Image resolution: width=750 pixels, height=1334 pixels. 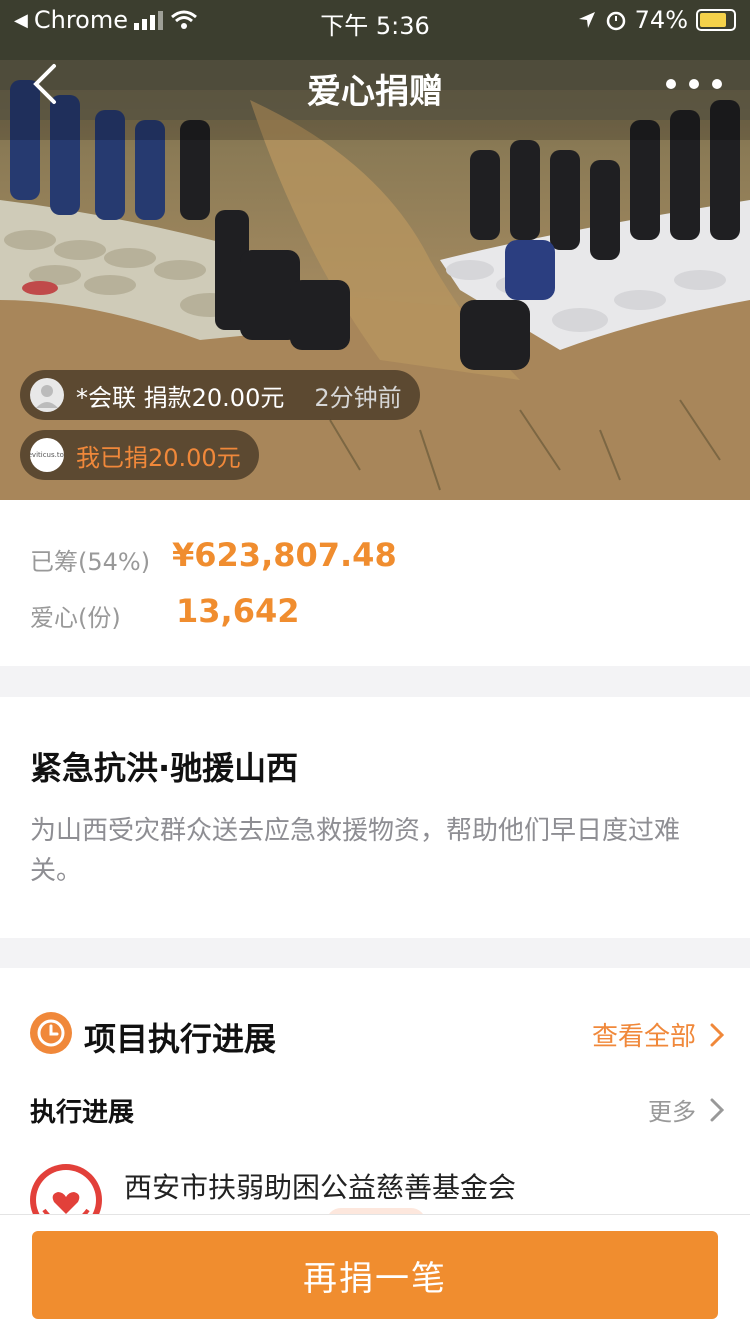 I want to click on project-description: 为山西受灾群众送去应急救援物资，帮助他们早日度过难关。, so click(x=355, y=851).